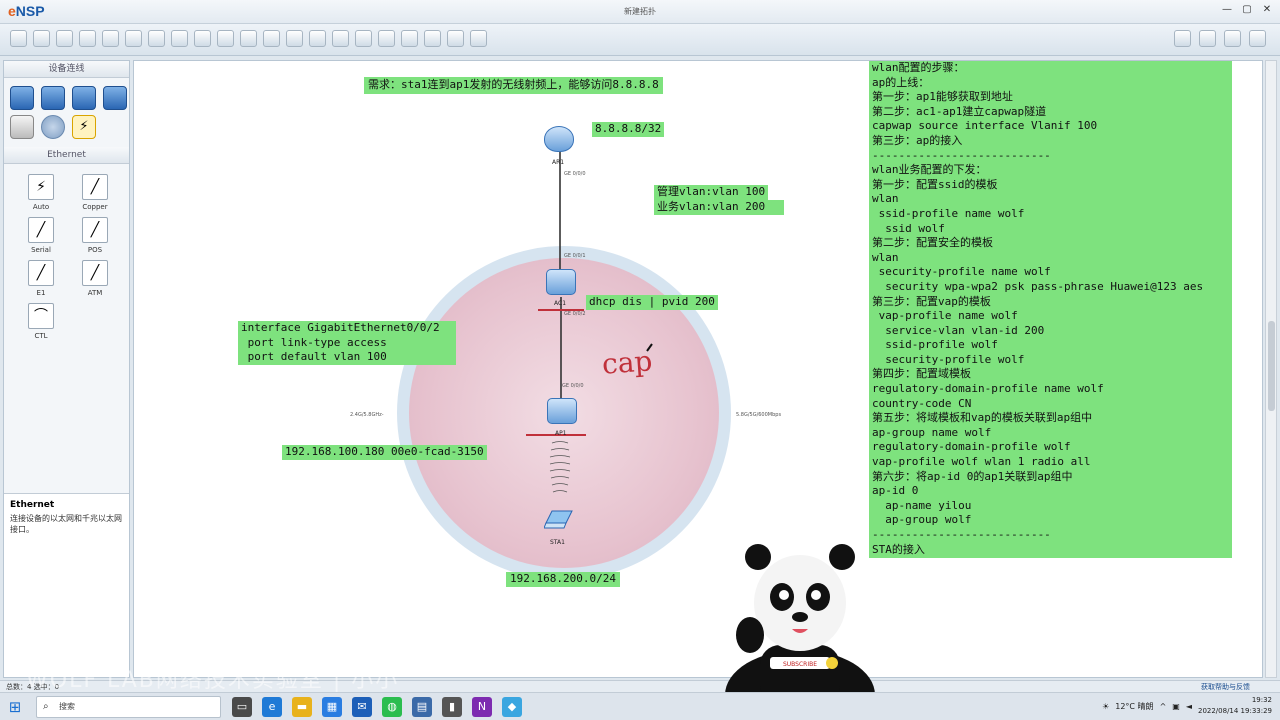 This screenshot has width=1280, height=720. Describe the element at coordinates (87, 38) in the screenshot. I see `save-as-icon` at that location.